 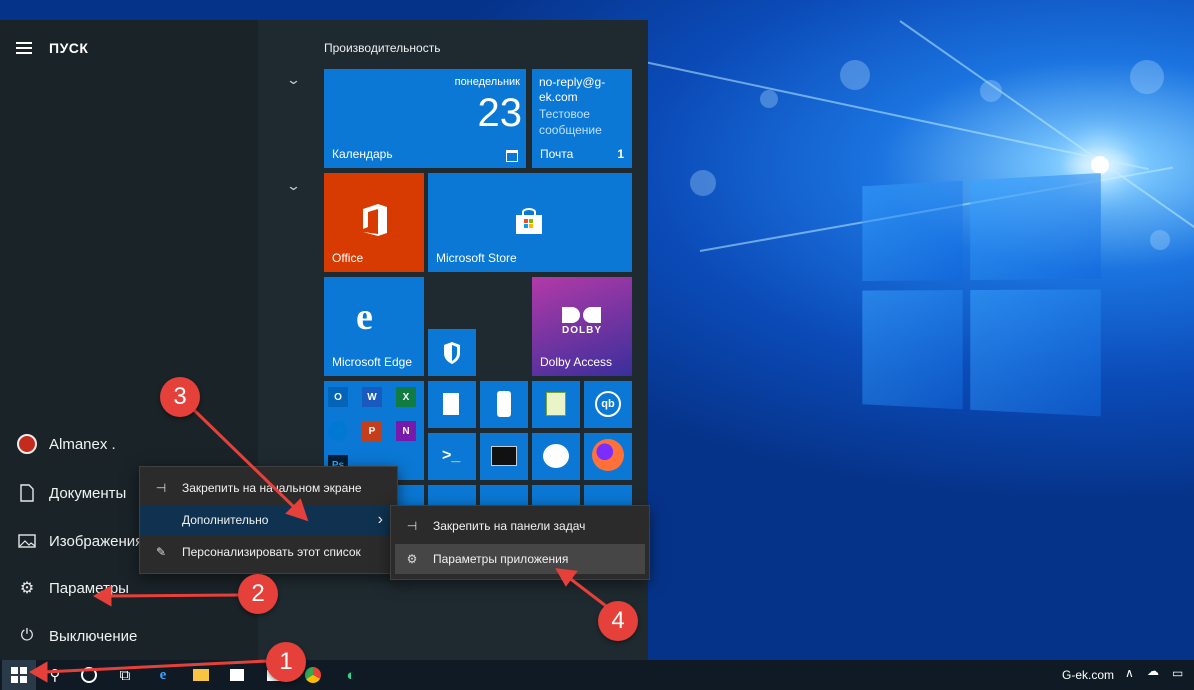 What do you see at coordinates (620, 154) in the screenshot?
I see `mail-unread-count: 1` at bounding box center [620, 154].